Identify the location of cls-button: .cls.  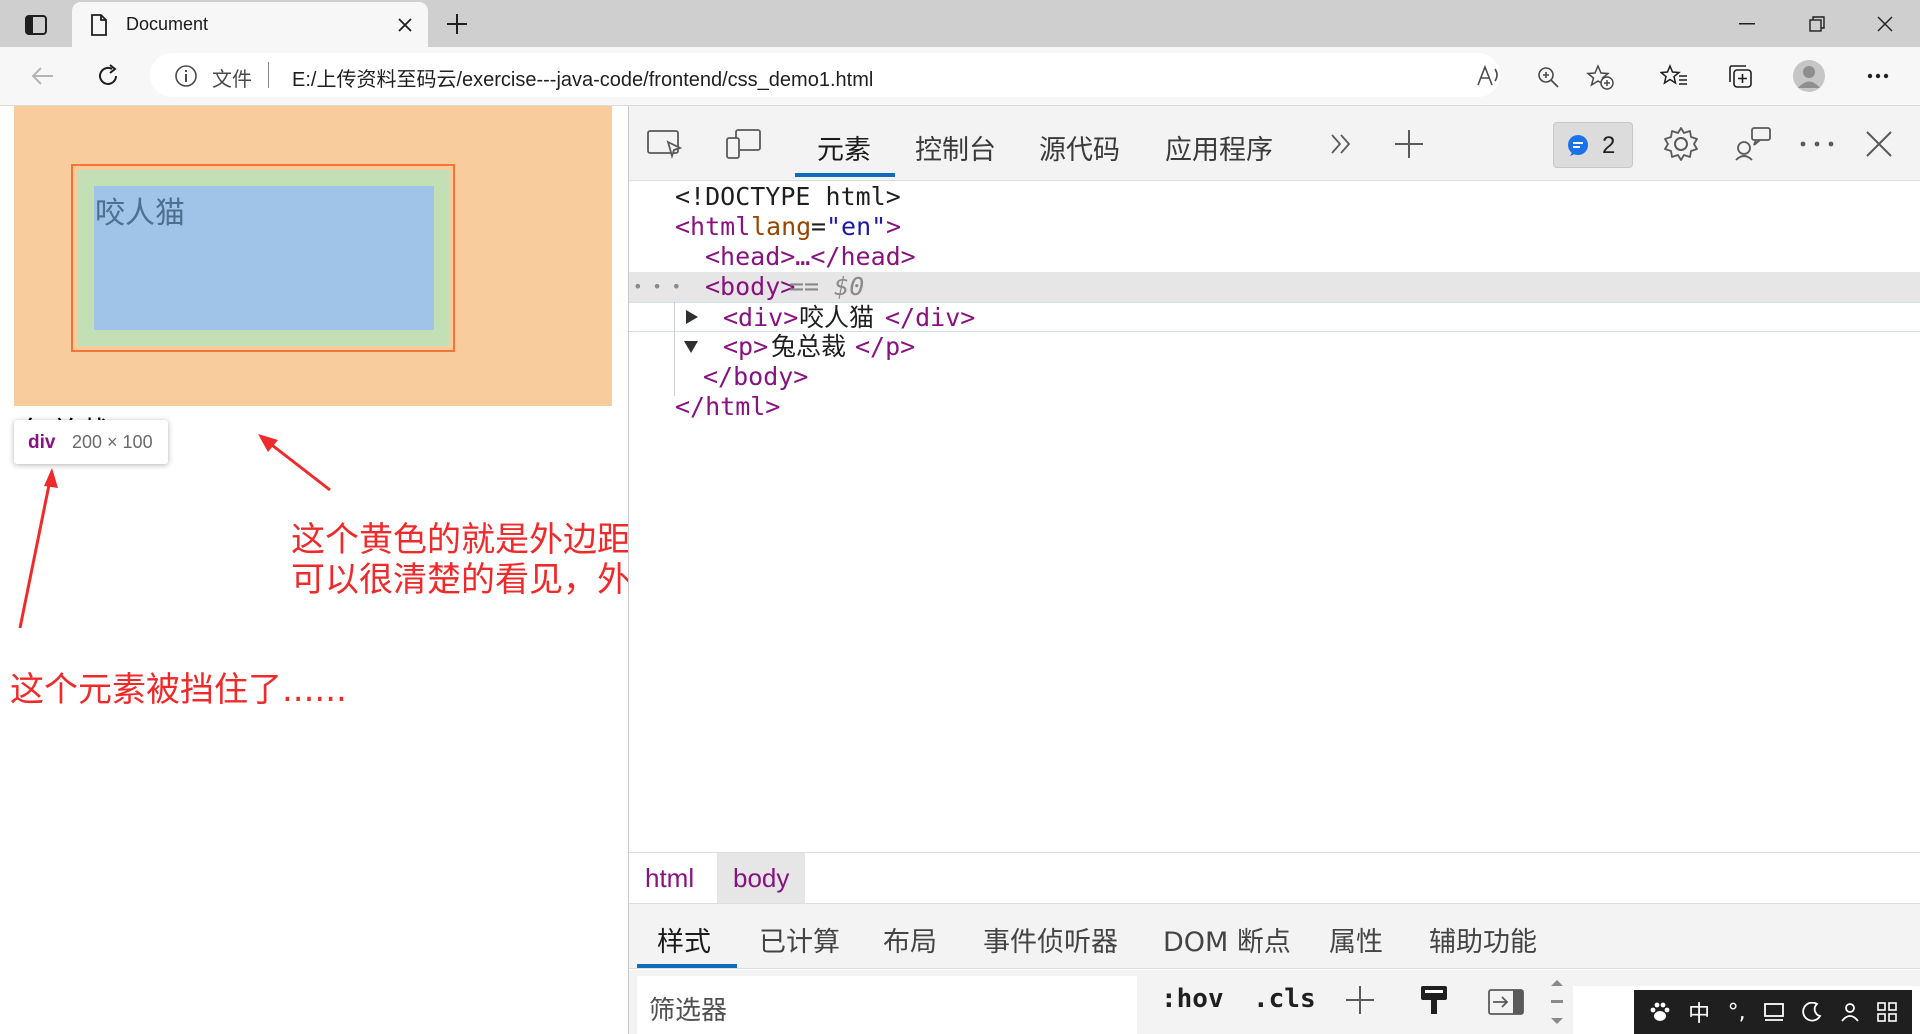
(1284, 999).